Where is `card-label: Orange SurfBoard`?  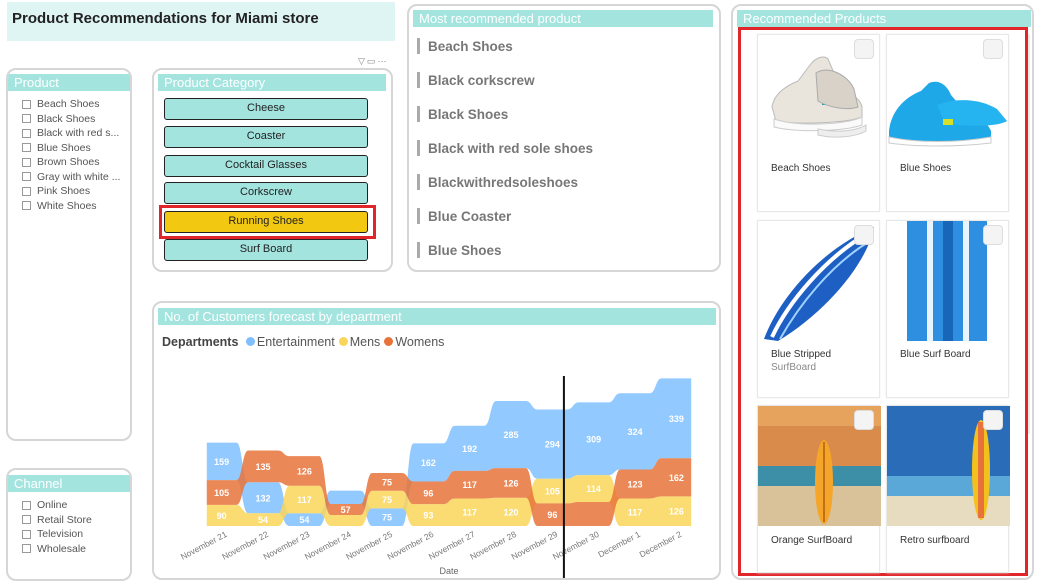
card-label: Orange SurfBoard is located at coordinates (812, 540).